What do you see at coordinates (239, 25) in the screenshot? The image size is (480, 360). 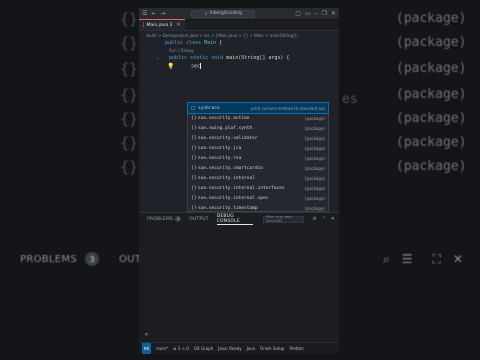 I see `editor-tab-bar: J Main.java 3 ✕` at bounding box center [239, 25].